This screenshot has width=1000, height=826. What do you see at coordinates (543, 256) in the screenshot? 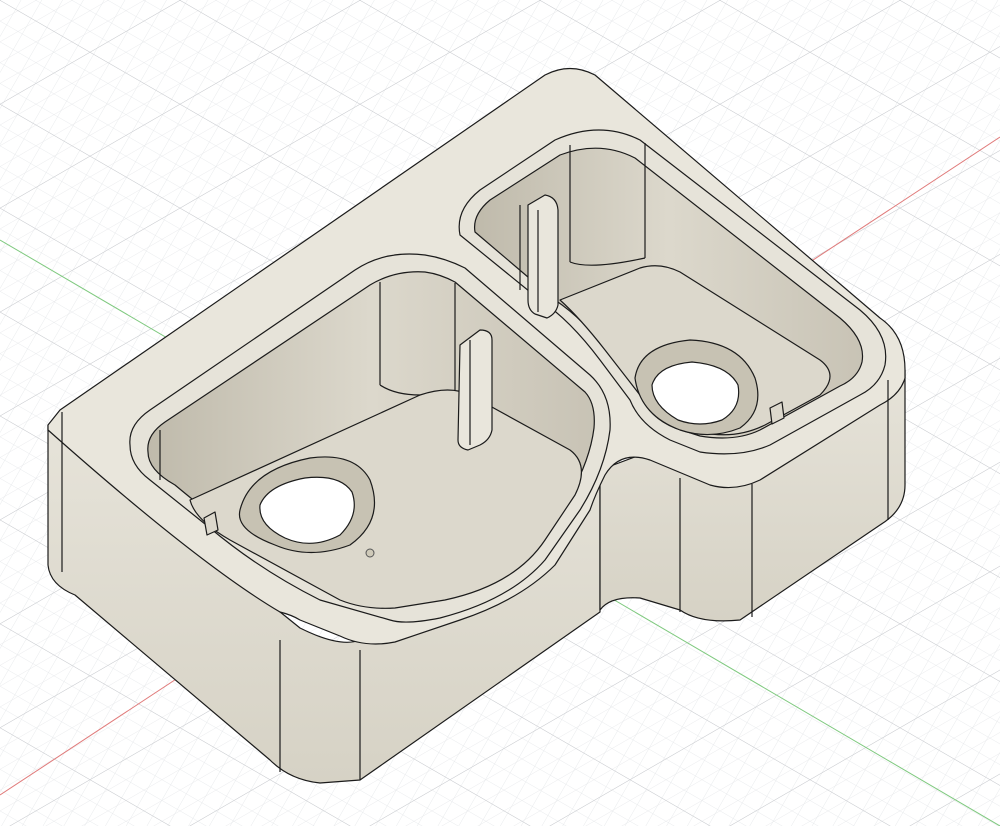
I see `right-pocket-rib` at bounding box center [543, 256].